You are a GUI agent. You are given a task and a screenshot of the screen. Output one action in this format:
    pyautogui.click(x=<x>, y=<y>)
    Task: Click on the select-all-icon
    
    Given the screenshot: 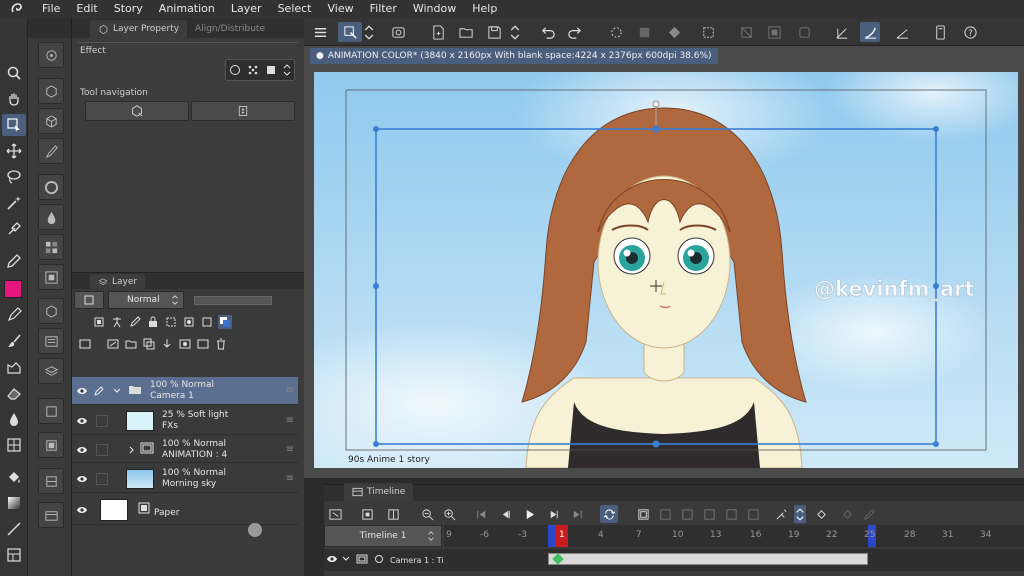 What is the action you would take?
    pyautogui.click(x=708, y=32)
    